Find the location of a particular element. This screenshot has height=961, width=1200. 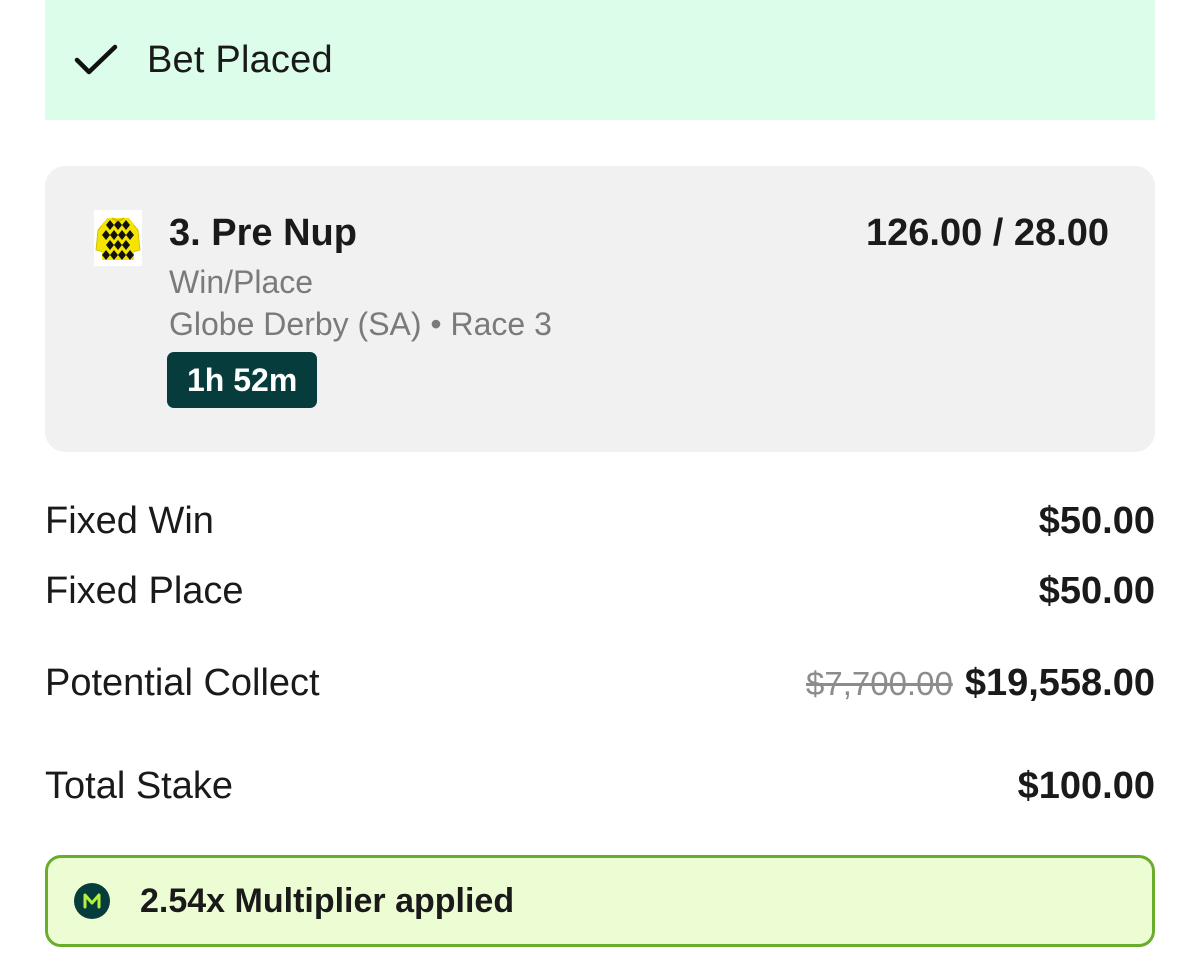

potential-collect-values: $7,700.00 $19,558.00 is located at coordinates (980, 683).